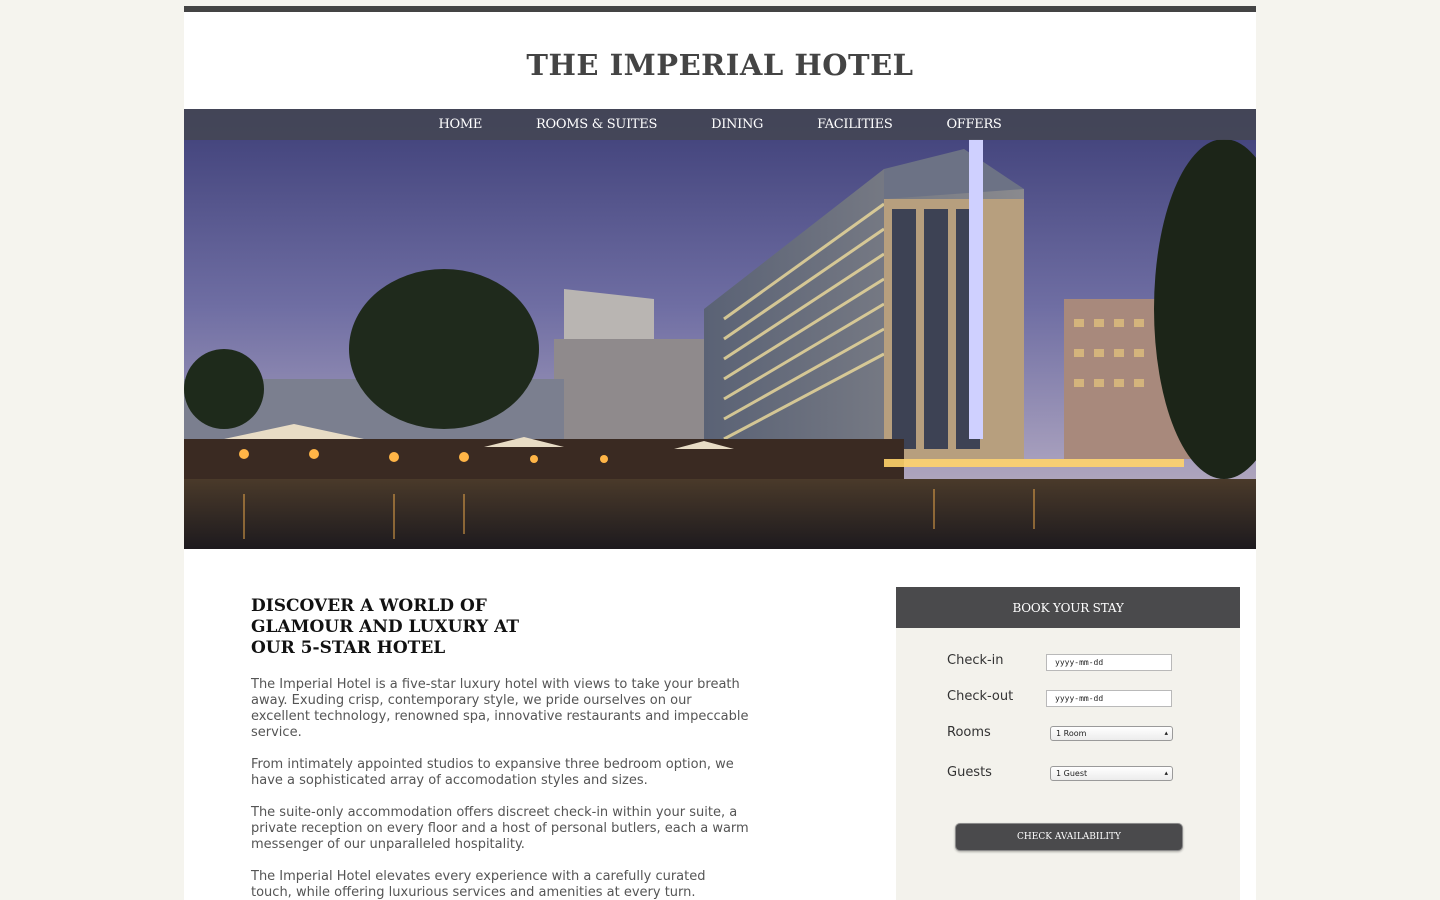 This screenshot has width=1440, height=900. I want to click on checkout-input, so click(1109, 698).